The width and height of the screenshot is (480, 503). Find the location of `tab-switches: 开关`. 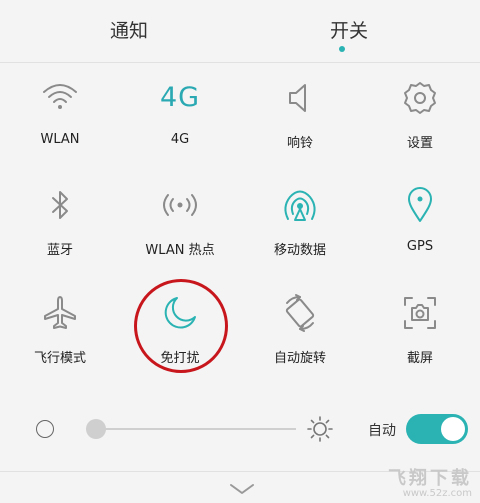

tab-switches: 开关 is located at coordinates (349, 29).